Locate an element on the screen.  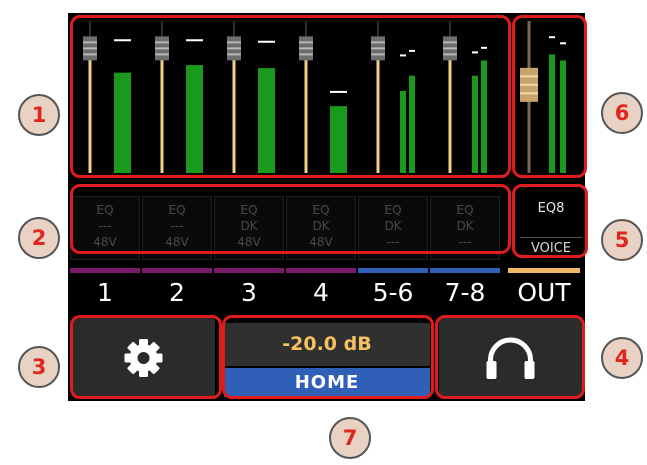
channel-label-1: 1 is located at coordinates (105, 293).